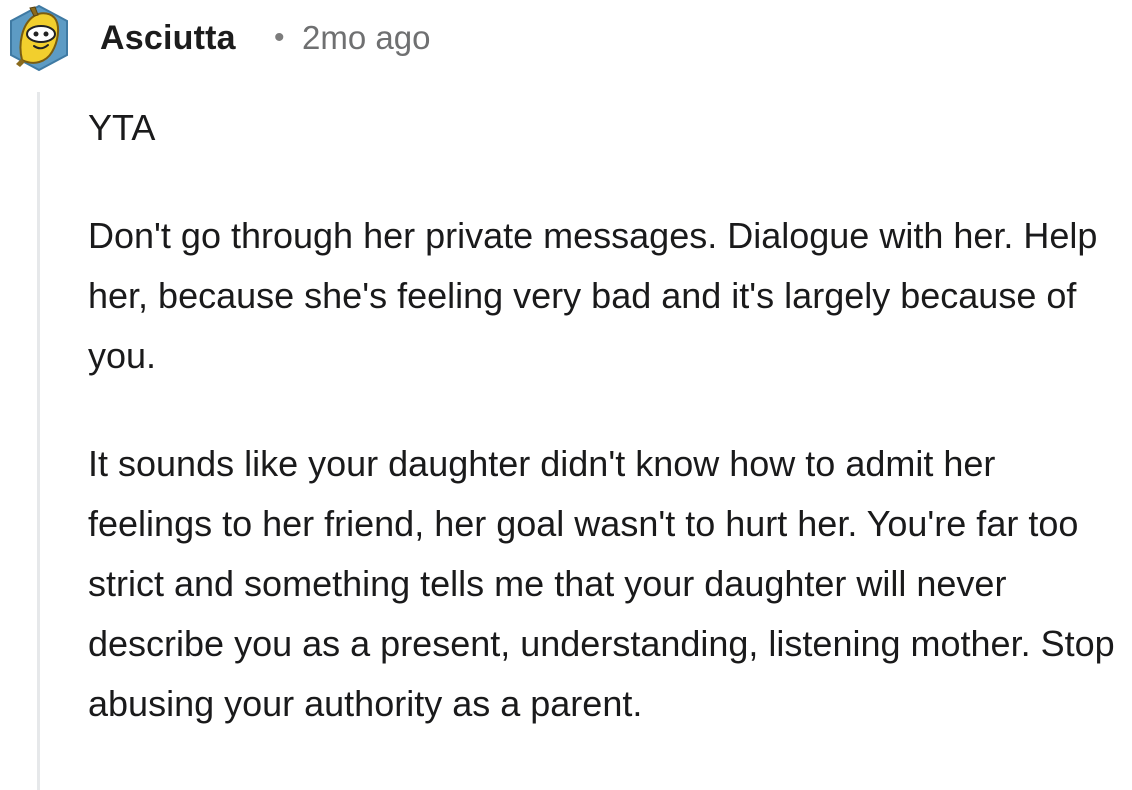 The height and width of the screenshot is (790, 1132). I want to click on comment-paragraph: YTA, so click(122, 127).